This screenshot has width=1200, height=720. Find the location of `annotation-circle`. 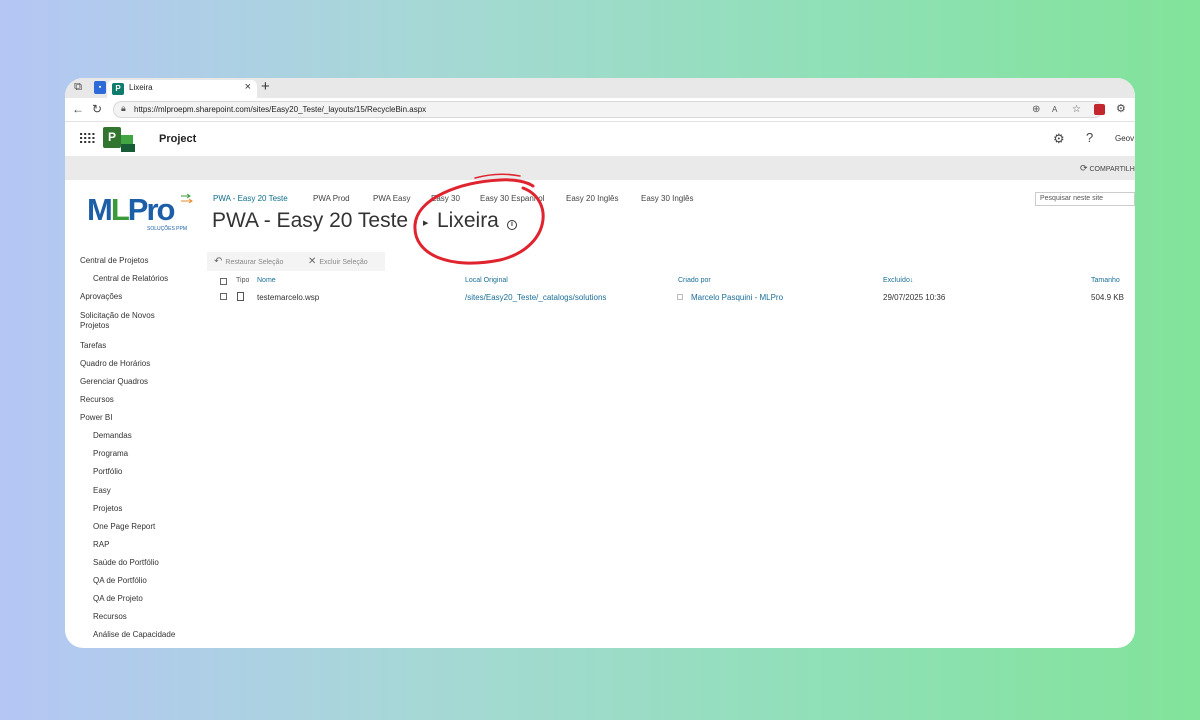

annotation-circle is located at coordinates (479, 219).